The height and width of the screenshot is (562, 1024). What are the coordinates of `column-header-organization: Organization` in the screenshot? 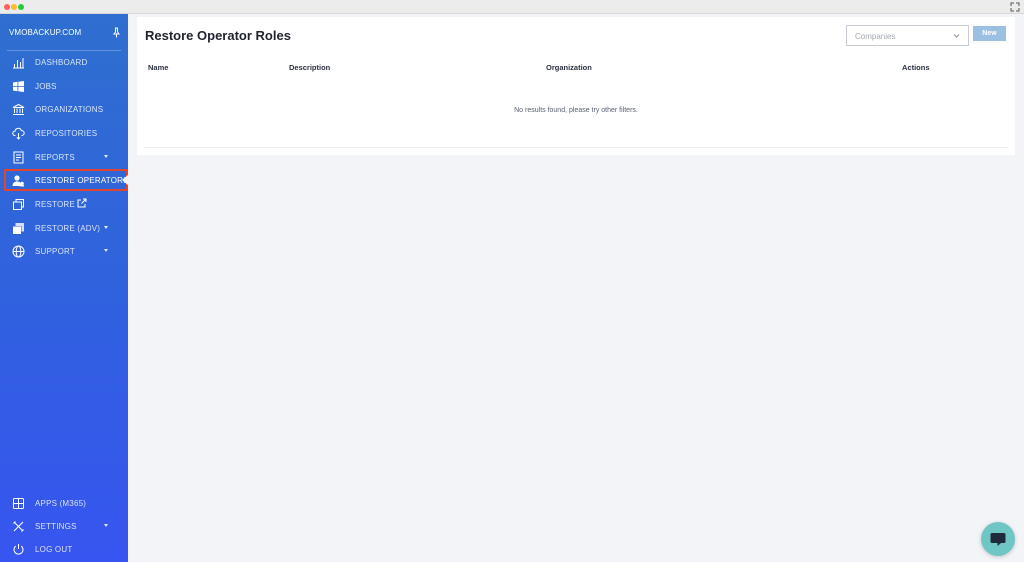 It's located at (569, 67).